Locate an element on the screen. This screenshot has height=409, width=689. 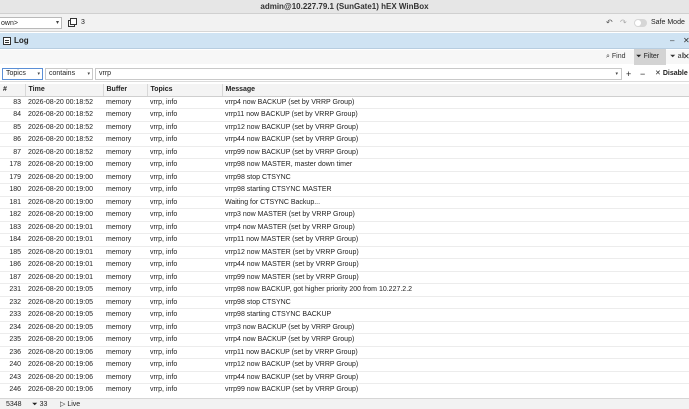
filter-value-text: vrrp is located at coordinates (105, 73).